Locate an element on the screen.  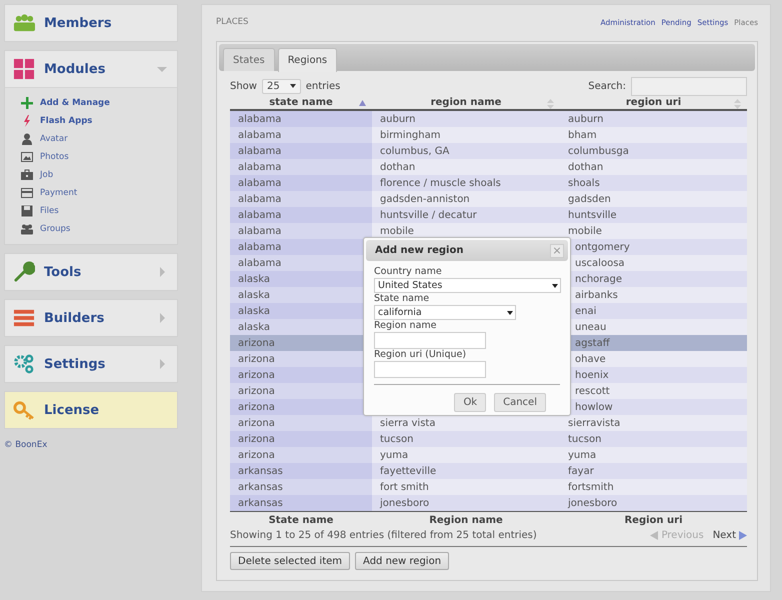
table-cell: gadsden is located at coordinates (653, 199).